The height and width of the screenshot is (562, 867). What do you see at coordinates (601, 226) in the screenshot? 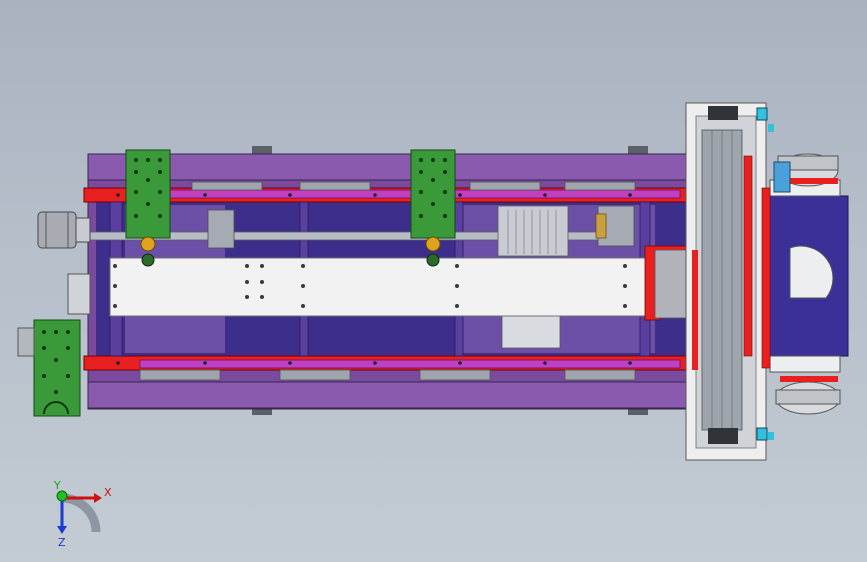
I see `shaft-collar` at bounding box center [601, 226].